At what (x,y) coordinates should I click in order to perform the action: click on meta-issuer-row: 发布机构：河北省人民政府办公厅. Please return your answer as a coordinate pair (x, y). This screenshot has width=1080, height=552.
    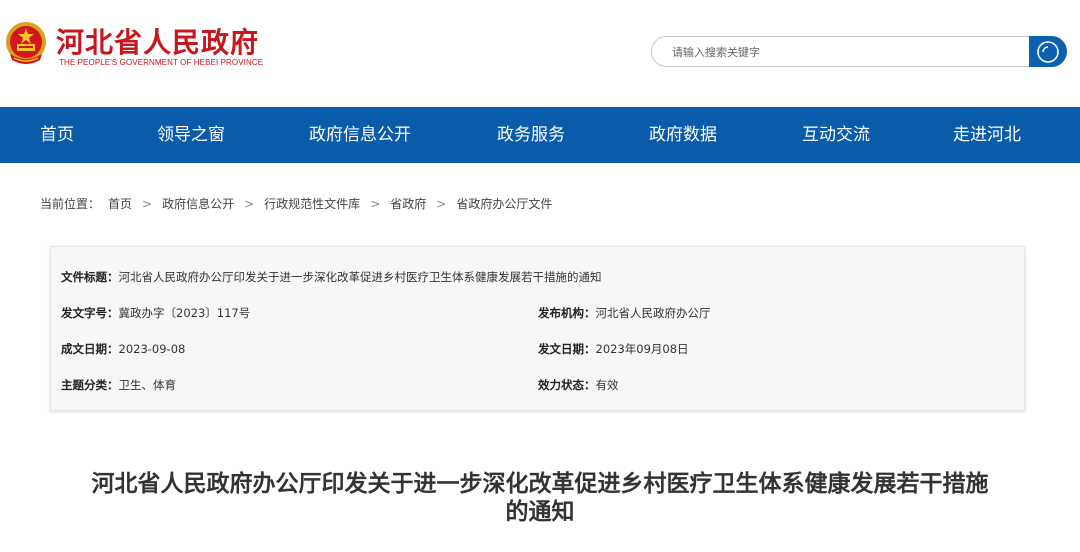
    Looking at the image, I should click on (624, 313).